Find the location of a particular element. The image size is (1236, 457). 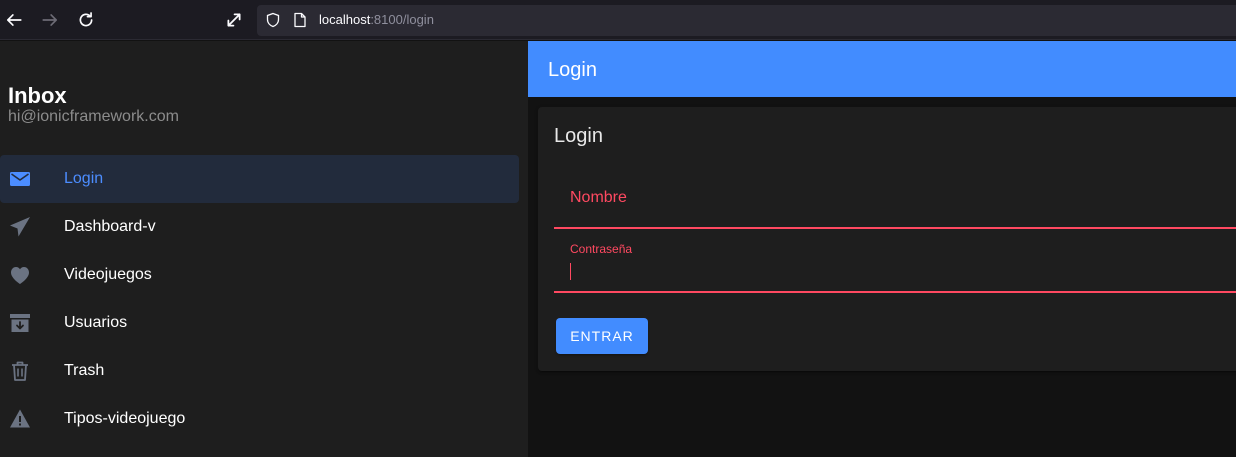

text-caret is located at coordinates (570, 271).